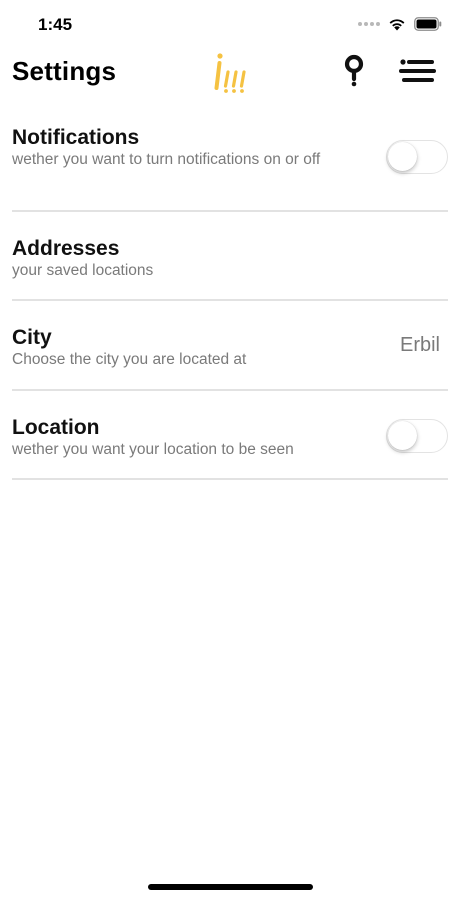  I want to click on brand-logo-icon, so click(230, 73).